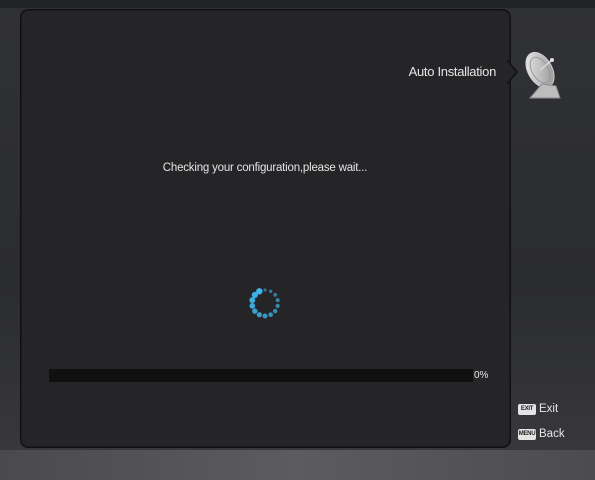  What do you see at coordinates (511, 72) in the screenshot?
I see `title-pointer` at bounding box center [511, 72].